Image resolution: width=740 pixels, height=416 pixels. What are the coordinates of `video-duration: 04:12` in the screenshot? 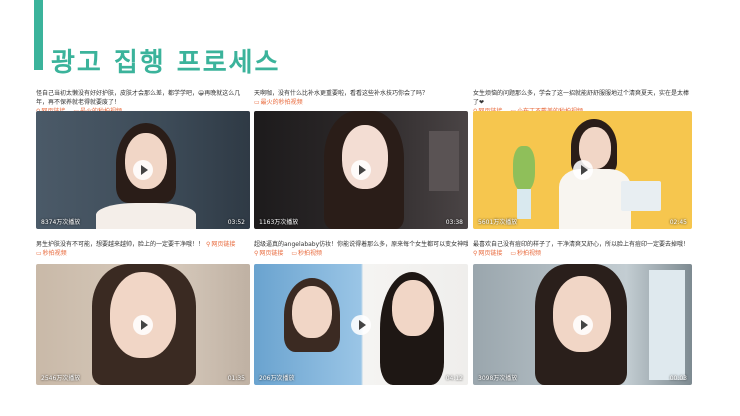 It's located at (454, 378).